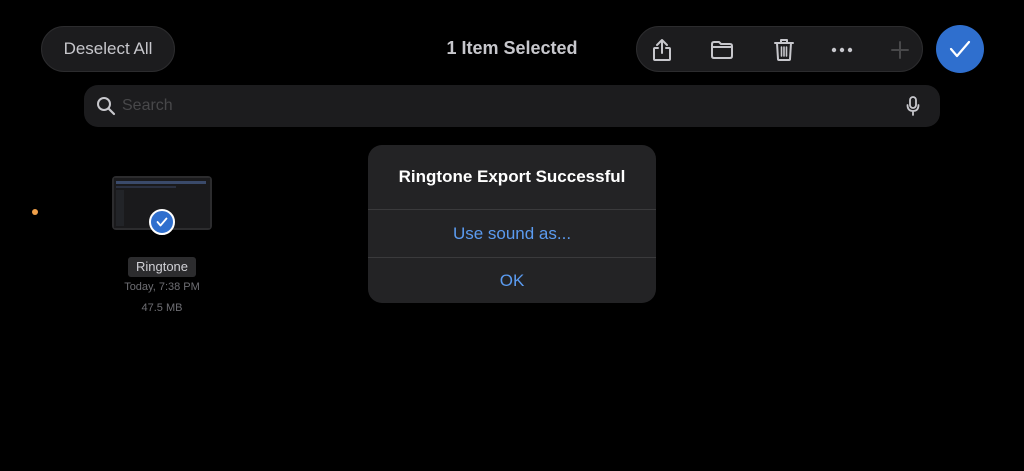  I want to click on alert-title: Ringtone Export Successful, so click(512, 176).